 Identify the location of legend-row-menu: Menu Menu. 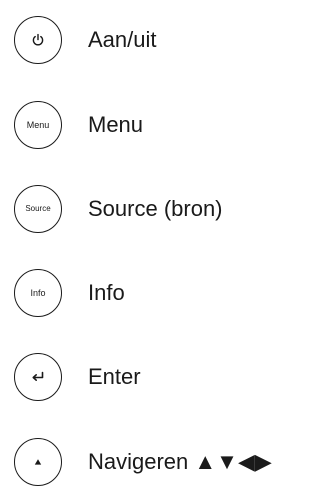
(78, 125).